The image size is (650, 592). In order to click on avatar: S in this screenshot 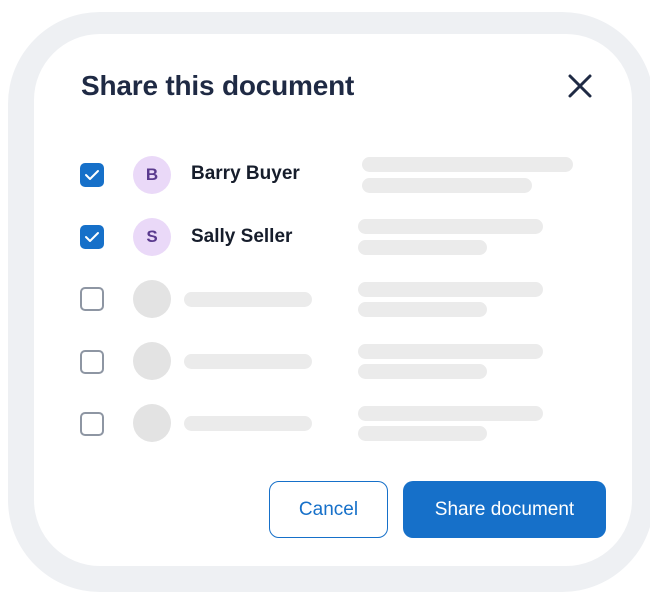, I will do `click(152, 237)`.